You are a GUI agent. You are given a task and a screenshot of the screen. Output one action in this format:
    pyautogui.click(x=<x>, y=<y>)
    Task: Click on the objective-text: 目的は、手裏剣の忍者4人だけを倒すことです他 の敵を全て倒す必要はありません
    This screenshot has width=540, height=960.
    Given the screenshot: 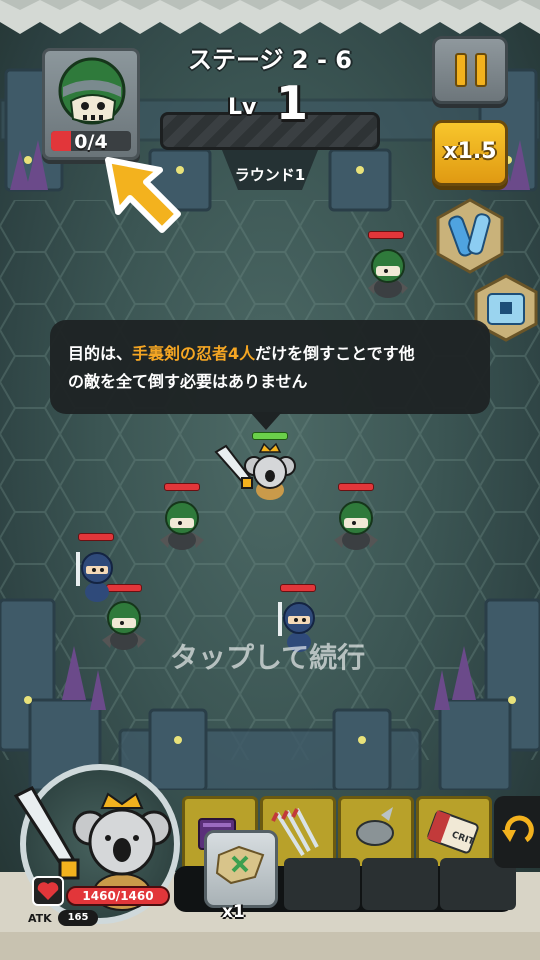 What is the action you would take?
    pyautogui.click(x=274, y=368)
    